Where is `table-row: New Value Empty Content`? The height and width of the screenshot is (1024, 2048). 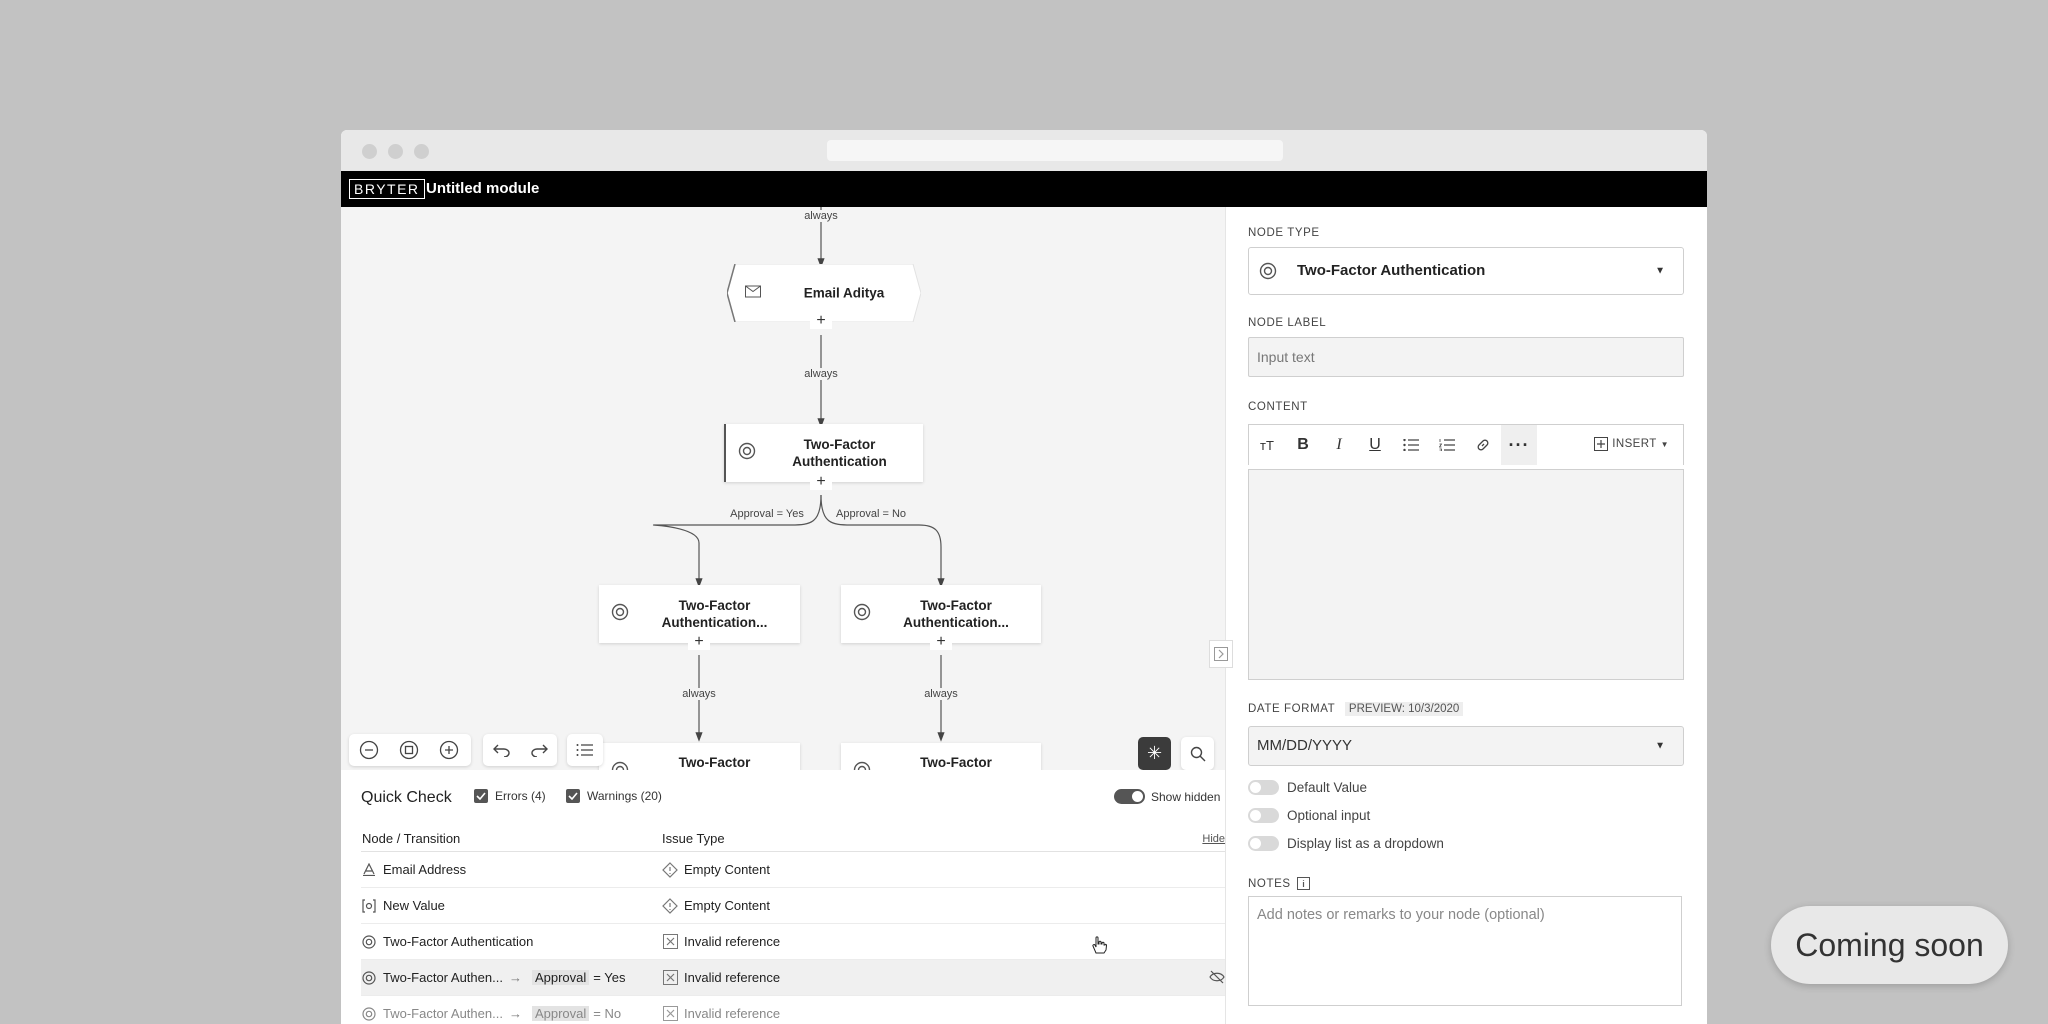
table-row: New Value Empty Content is located at coordinates (793, 906).